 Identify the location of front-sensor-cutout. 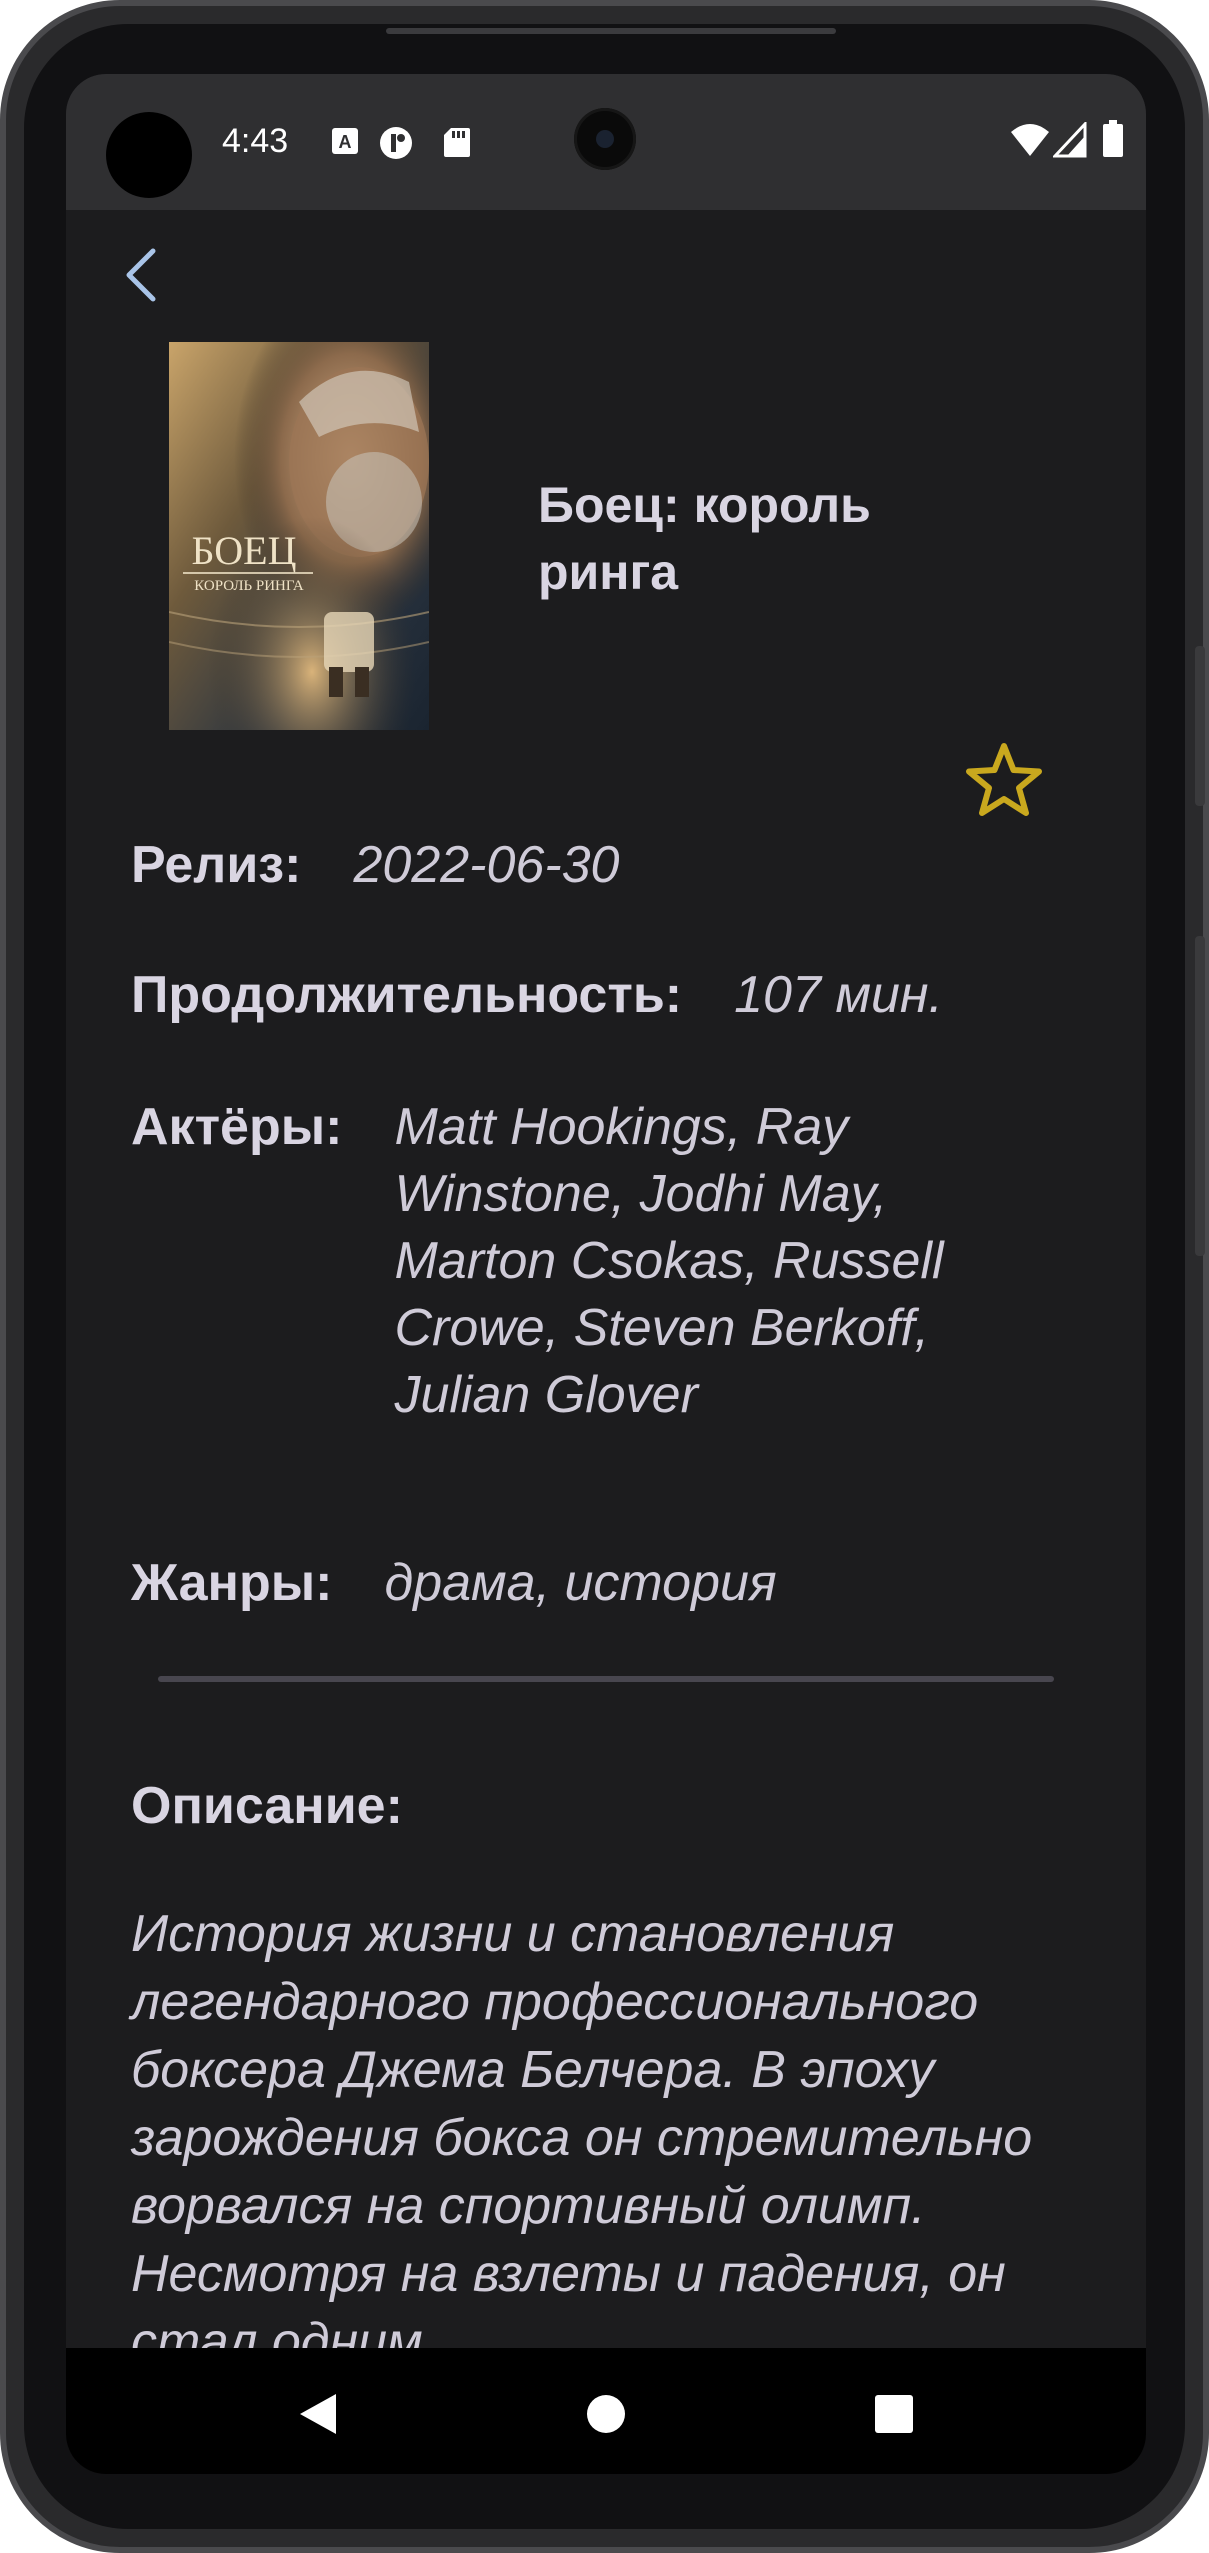
(149, 155).